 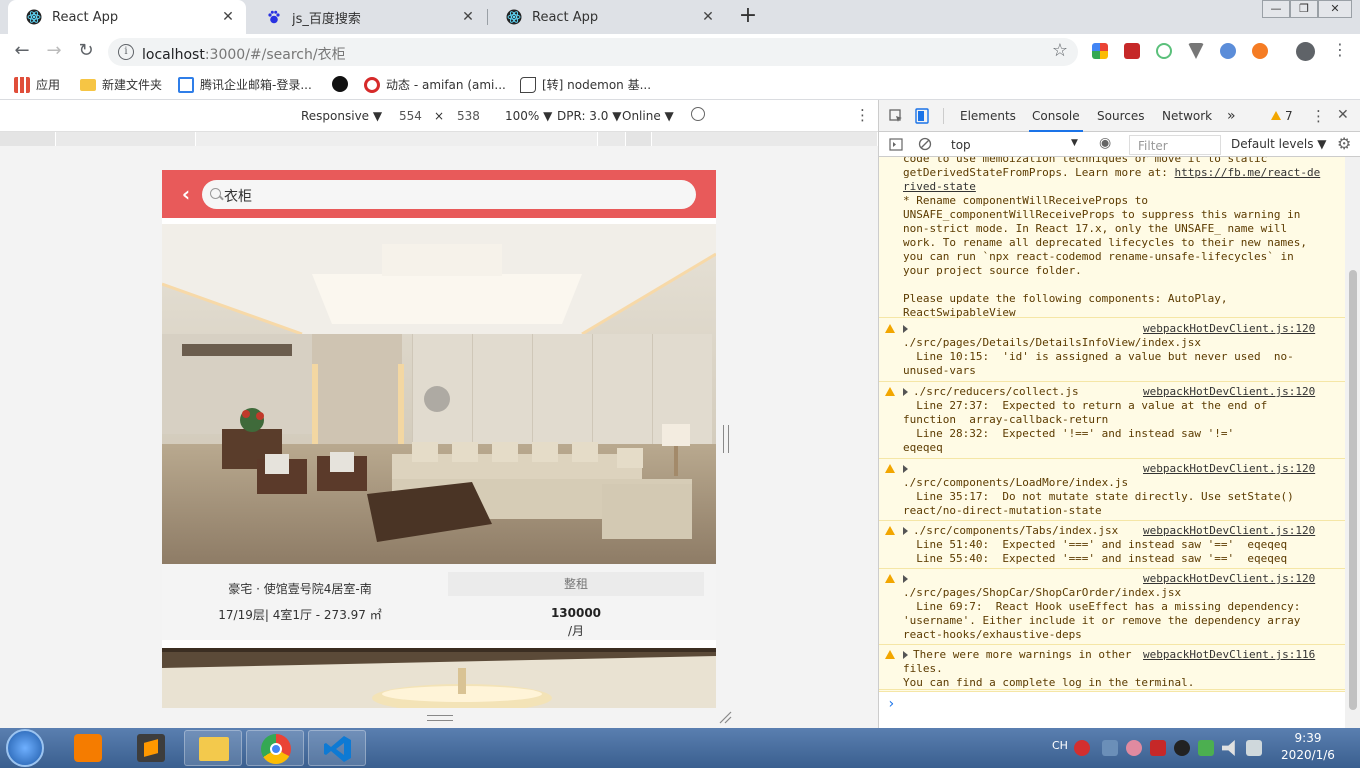 What do you see at coordinates (698, 114) in the screenshot?
I see `rotate-icon` at bounding box center [698, 114].